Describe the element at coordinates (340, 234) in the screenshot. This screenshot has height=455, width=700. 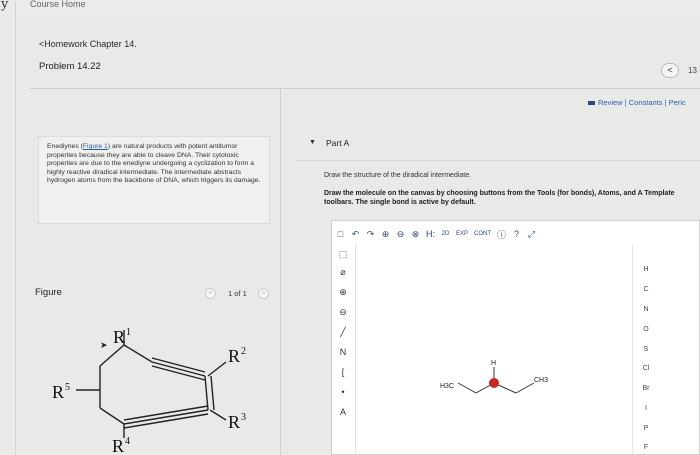
I see `clear-canvas-icon: □` at that location.